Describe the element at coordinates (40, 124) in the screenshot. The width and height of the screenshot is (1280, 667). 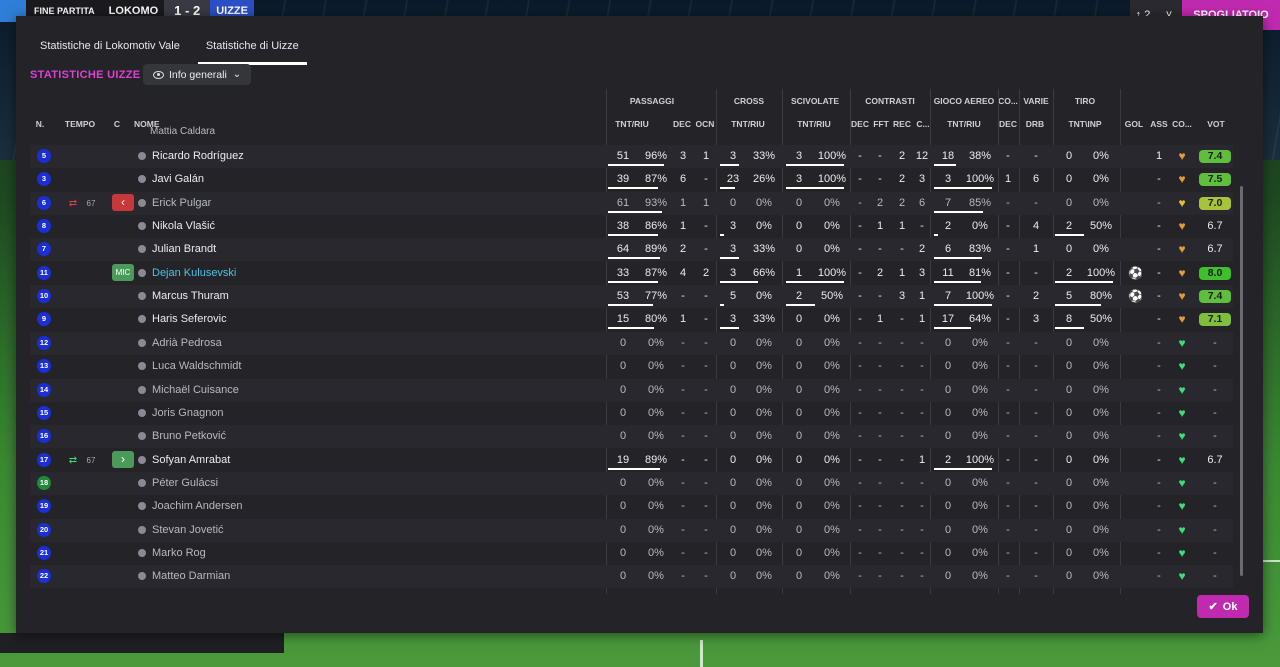
I see `column-header-n: N.` at that location.